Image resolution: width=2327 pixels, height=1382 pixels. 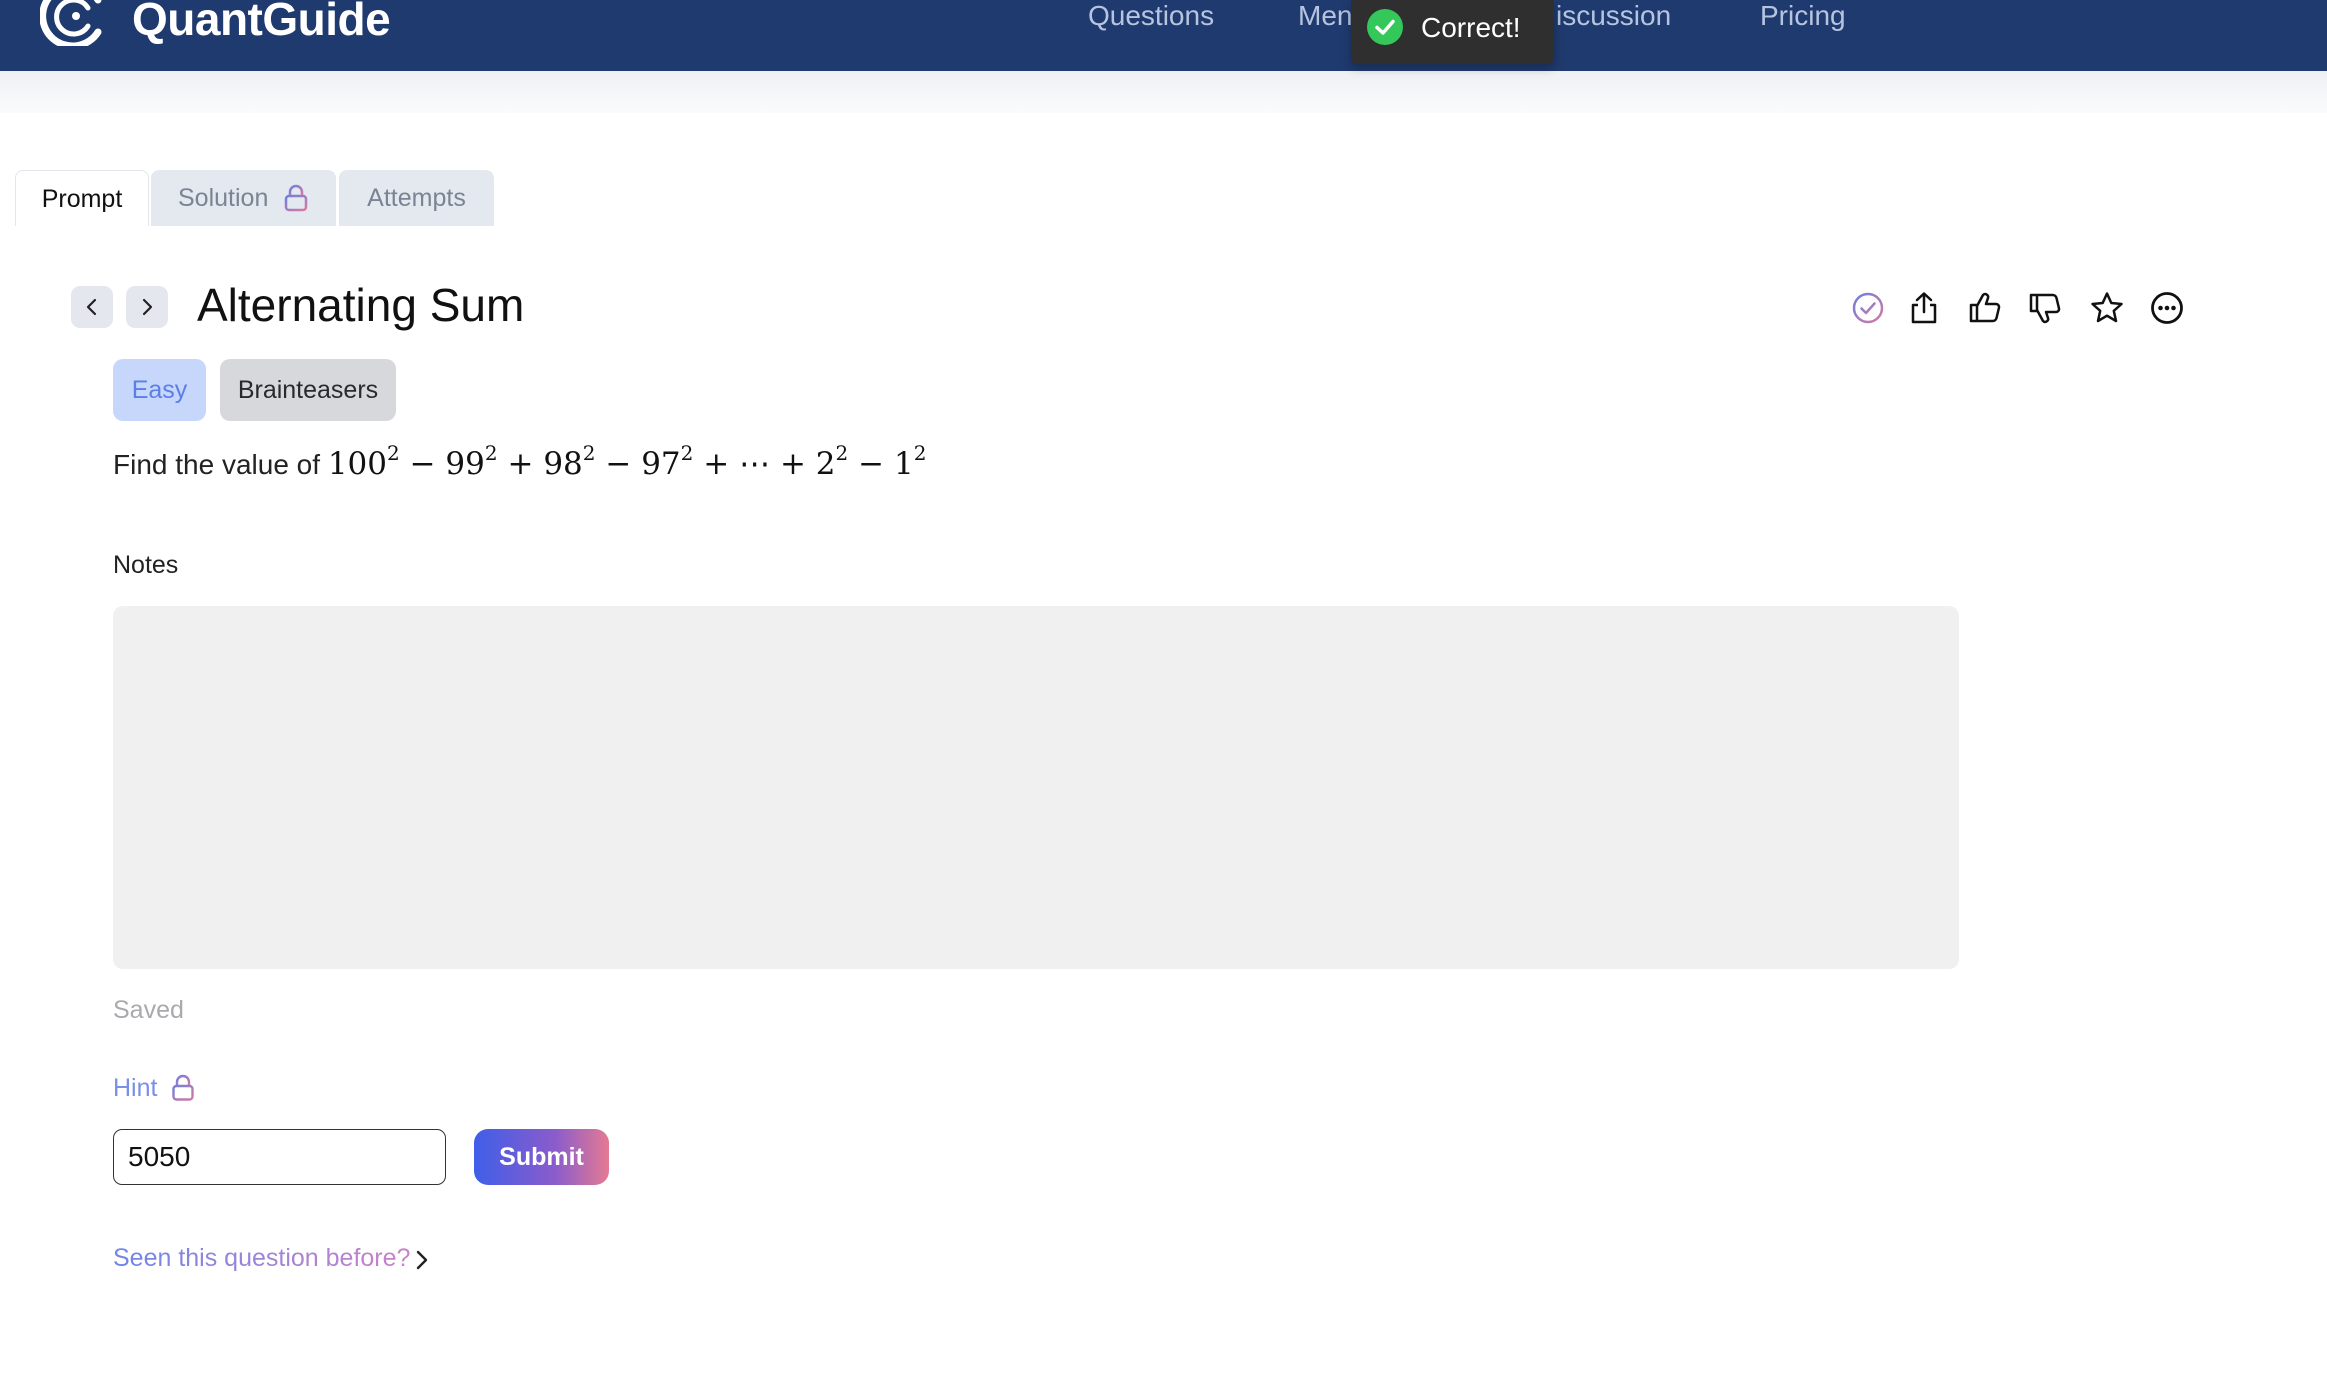 What do you see at coordinates (1471, 27) in the screenshot?
I see `toast-message: Correct!` at bounding box center [1471, 27].